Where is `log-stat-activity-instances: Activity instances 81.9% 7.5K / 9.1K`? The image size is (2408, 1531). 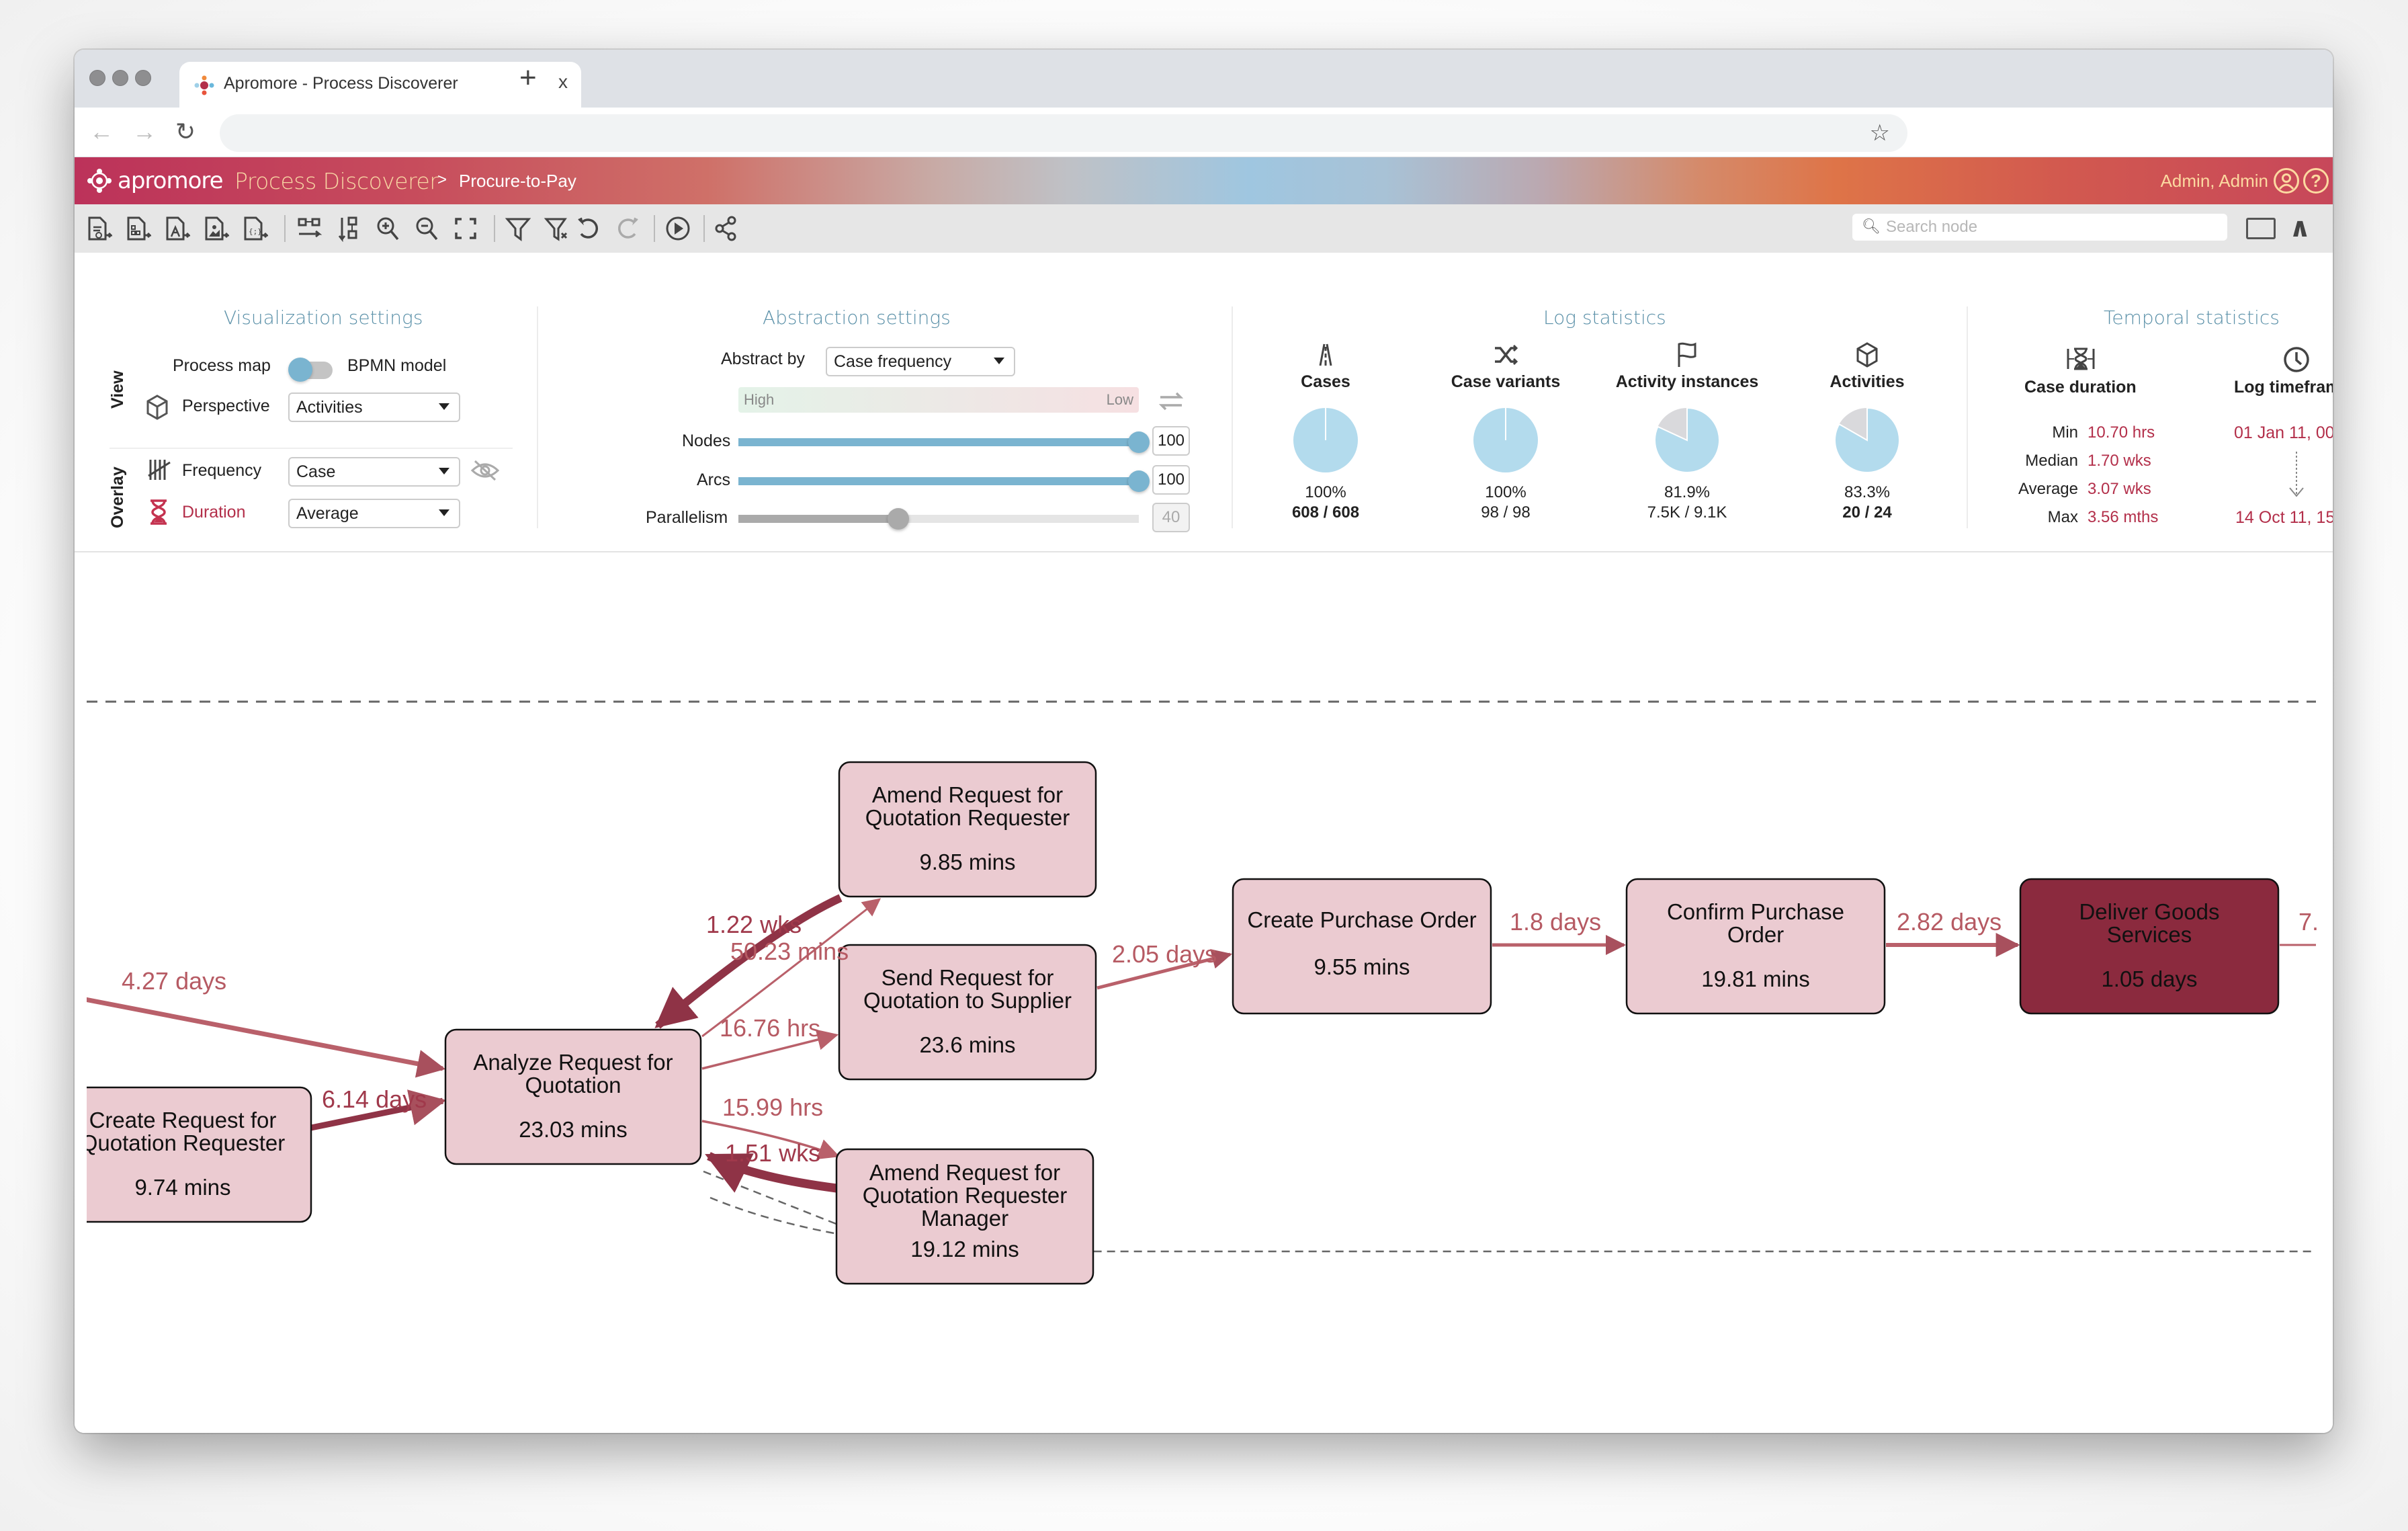
log-stat-activity-instances: Activity instances 81.9% 7.5K / 9.1K is located at coordinates (1687, 432).